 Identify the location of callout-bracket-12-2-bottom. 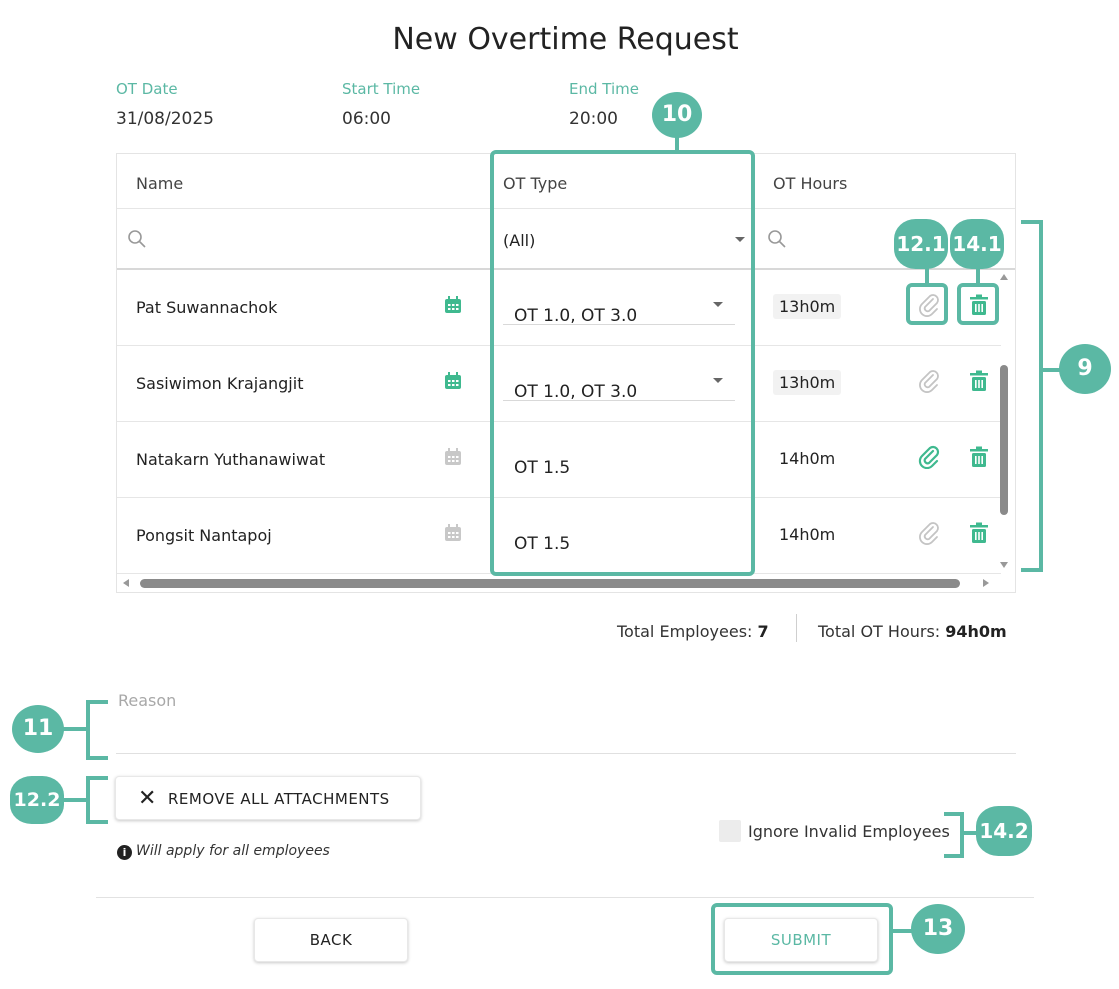
(97, 822).